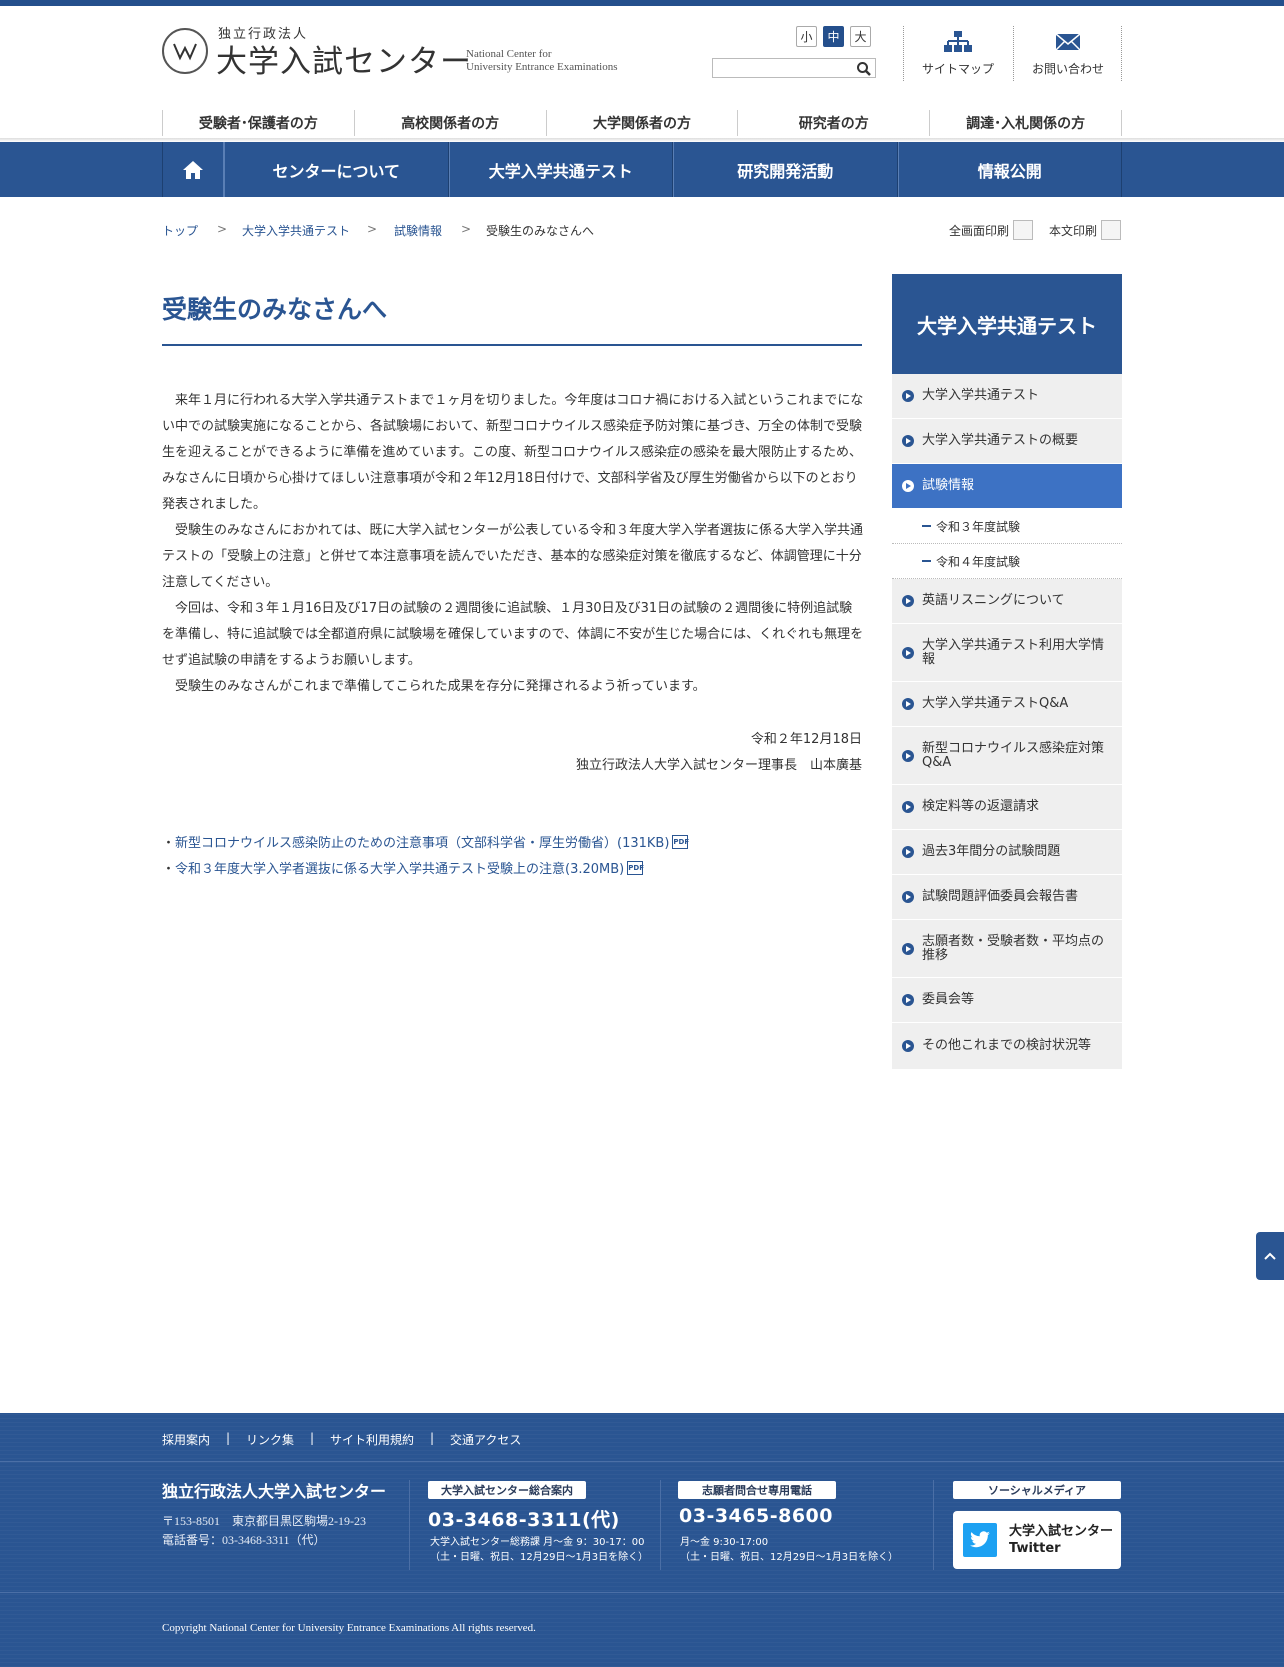 This screenshot has height=1667, width=1284. What do you see at coordinates (274, 1491) in the screenshot?
I see `footer-org-name: 独立行政法人大学入試センター` at bounding box center [274, 1491].